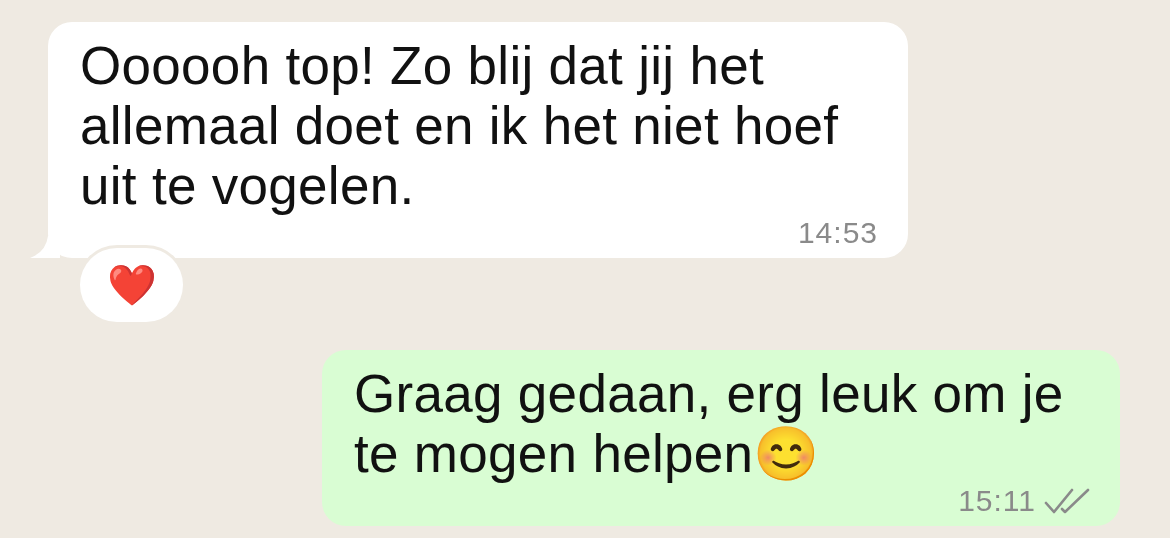  Describe the element at coordinates (837, 233) in the screenshot. I see `message-time: 14:53` at that location.